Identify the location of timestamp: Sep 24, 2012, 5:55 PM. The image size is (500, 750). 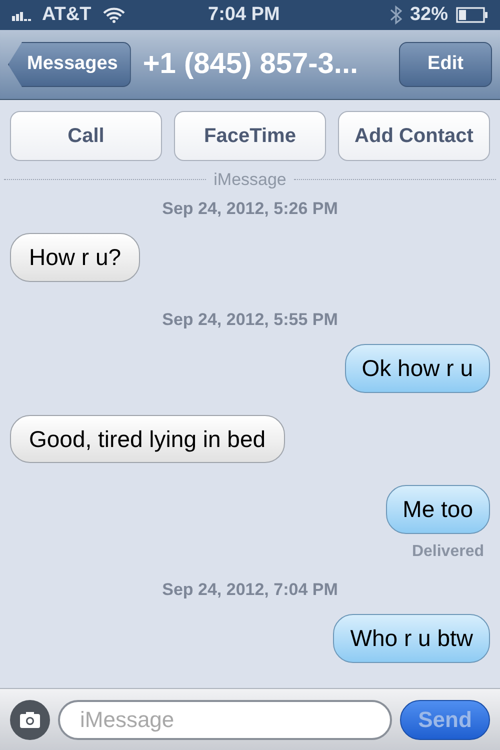
(250, 319).